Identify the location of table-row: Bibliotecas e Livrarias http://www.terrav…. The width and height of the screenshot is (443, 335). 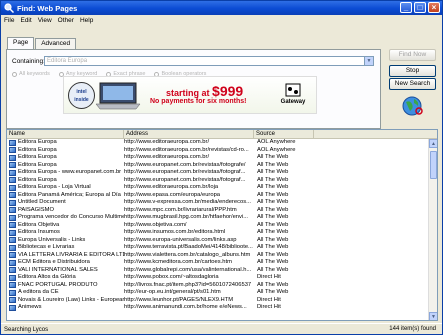
(222, 248).